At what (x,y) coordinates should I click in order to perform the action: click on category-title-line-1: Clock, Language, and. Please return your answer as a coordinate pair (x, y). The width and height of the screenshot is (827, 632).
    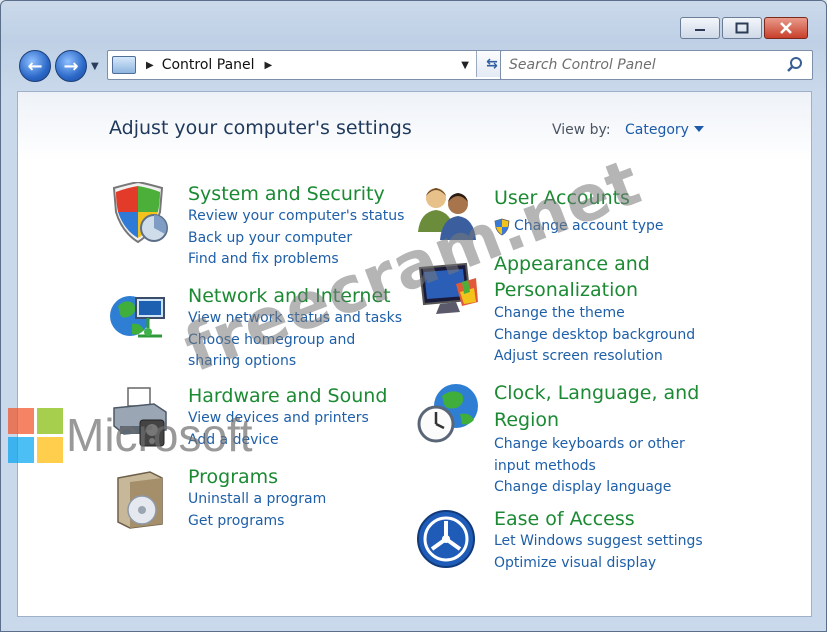
    Looking at the image, I should click on (596, 393).